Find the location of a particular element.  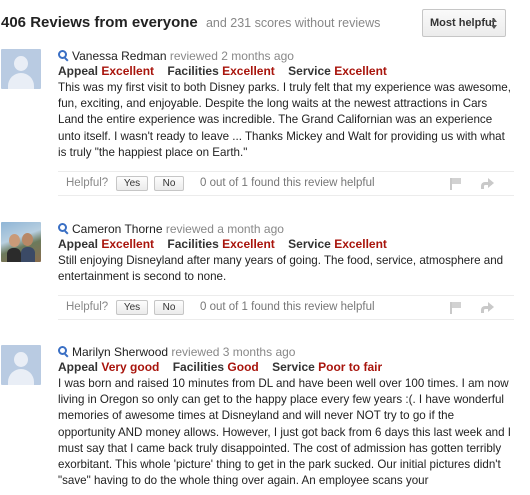

author-name: Vanessa Redman is located at coordinates (119, 56).